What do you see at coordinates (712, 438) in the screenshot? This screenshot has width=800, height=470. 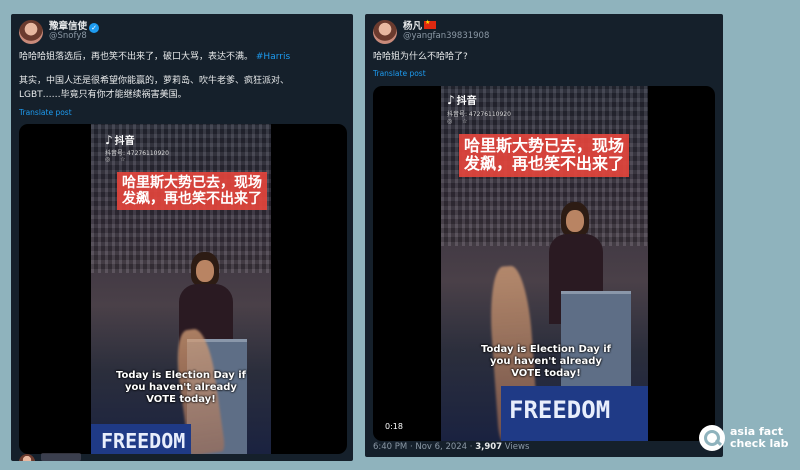 I see `magnifier-icon` at bounding box center [712, 438].